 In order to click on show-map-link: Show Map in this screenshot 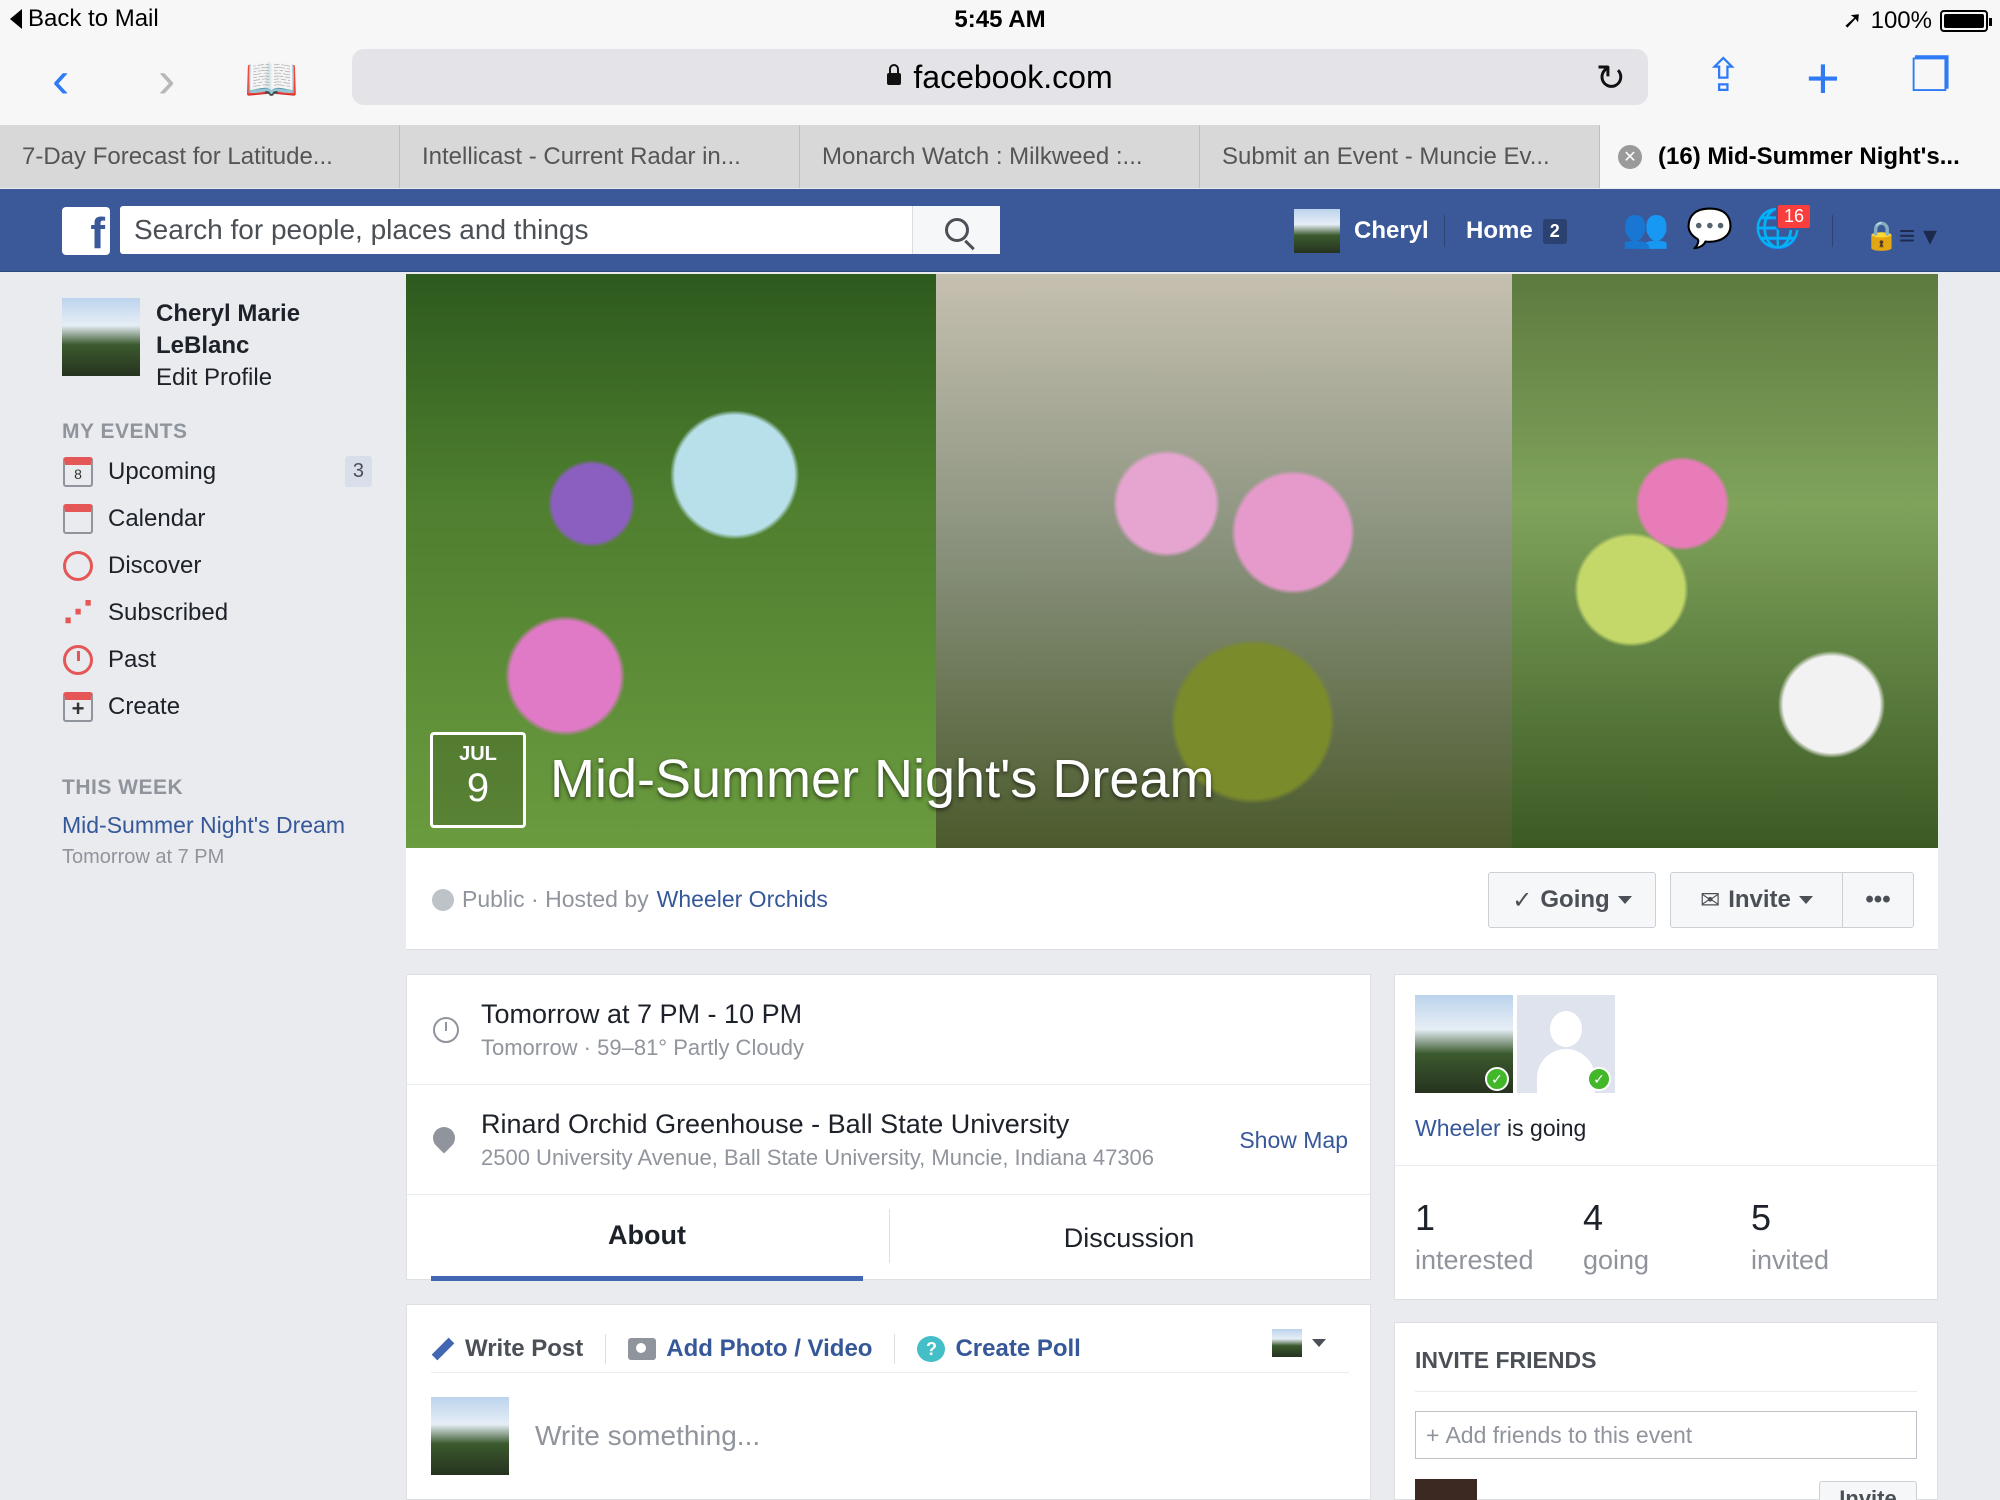, I will do `click(1293, 1140)`.